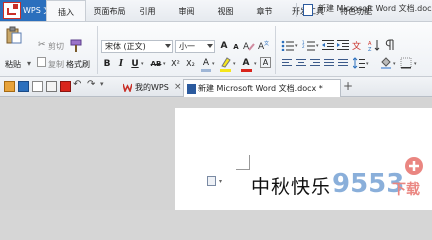 This screenshot has height=240, width=432. I want to click on pinyin-guide-icon: A 文, so click(264, 45).